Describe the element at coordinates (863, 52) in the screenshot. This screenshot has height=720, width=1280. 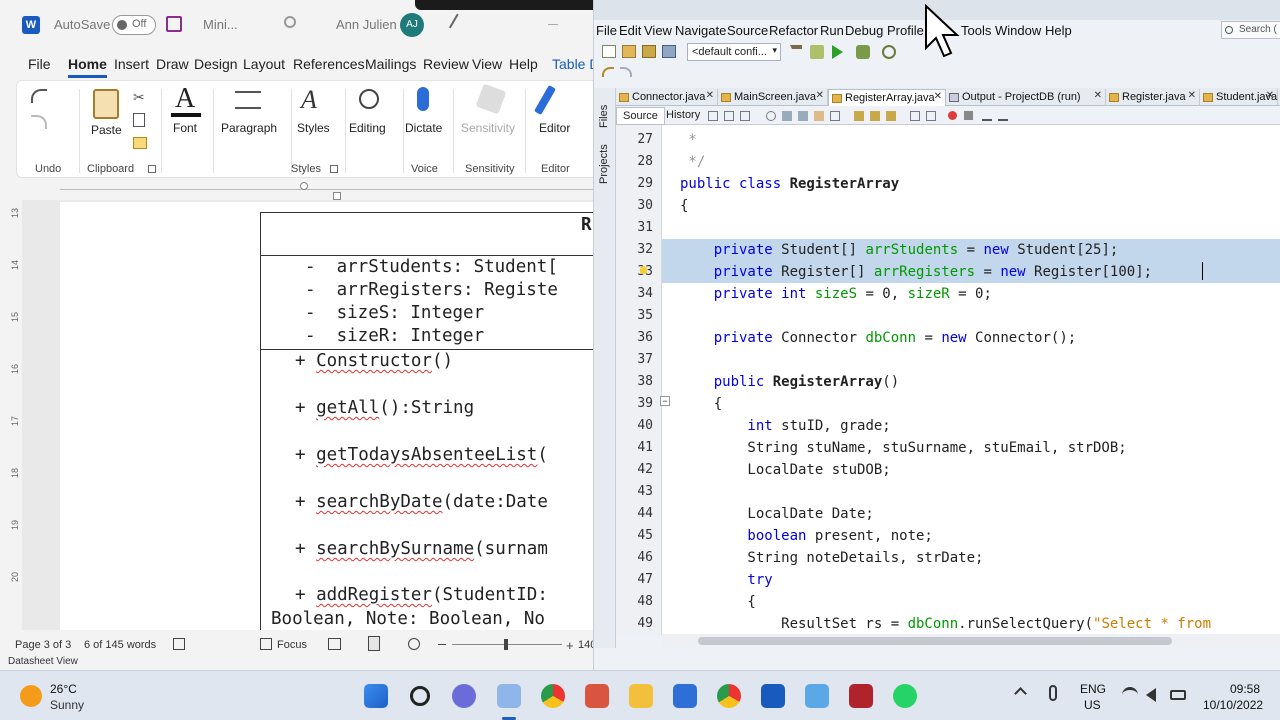
I see `debug-icon` at that location.